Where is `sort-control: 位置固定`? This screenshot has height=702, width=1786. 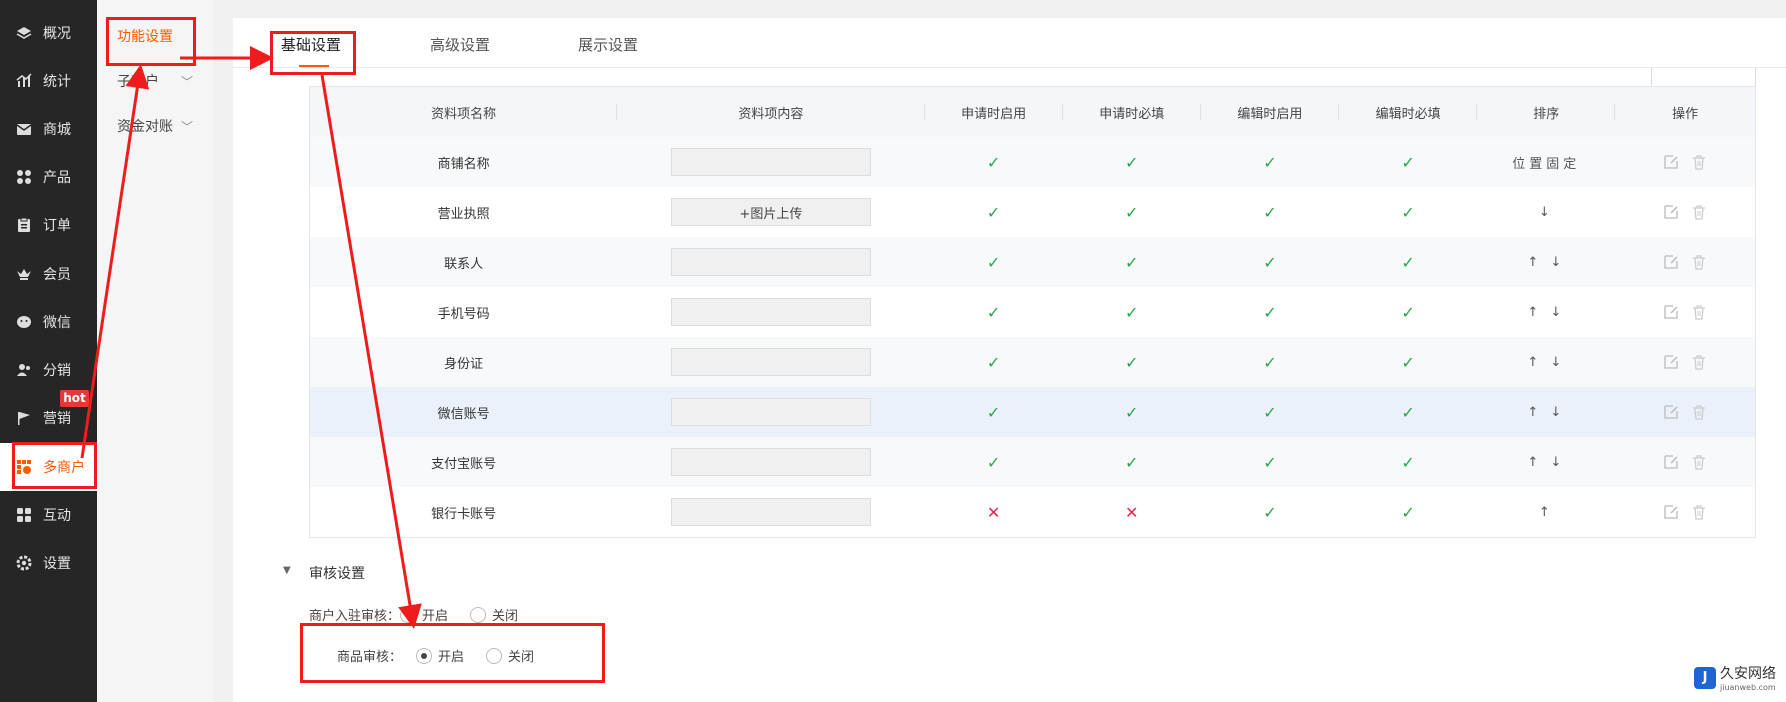 sort-control: 位置固定 is located at coordinates (1546, 162).